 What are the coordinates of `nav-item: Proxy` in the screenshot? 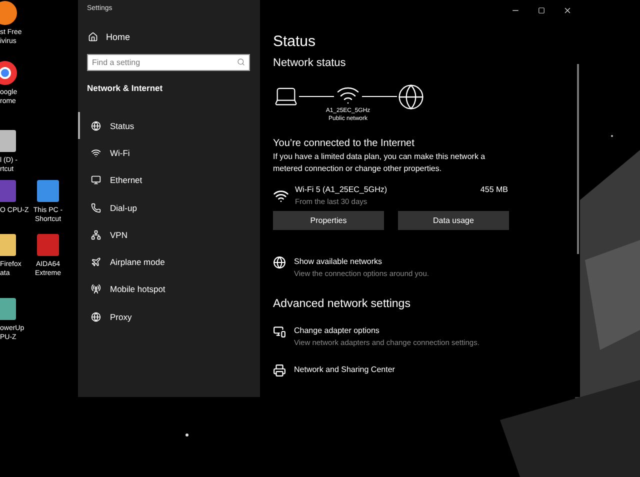 It's located at (169, 316).